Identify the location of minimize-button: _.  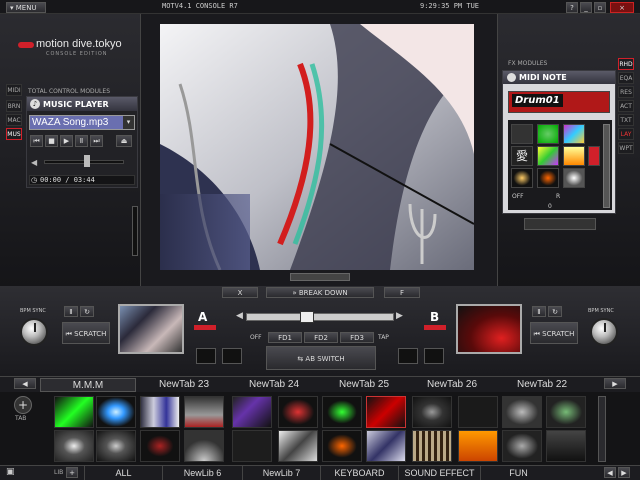
(586, 7).